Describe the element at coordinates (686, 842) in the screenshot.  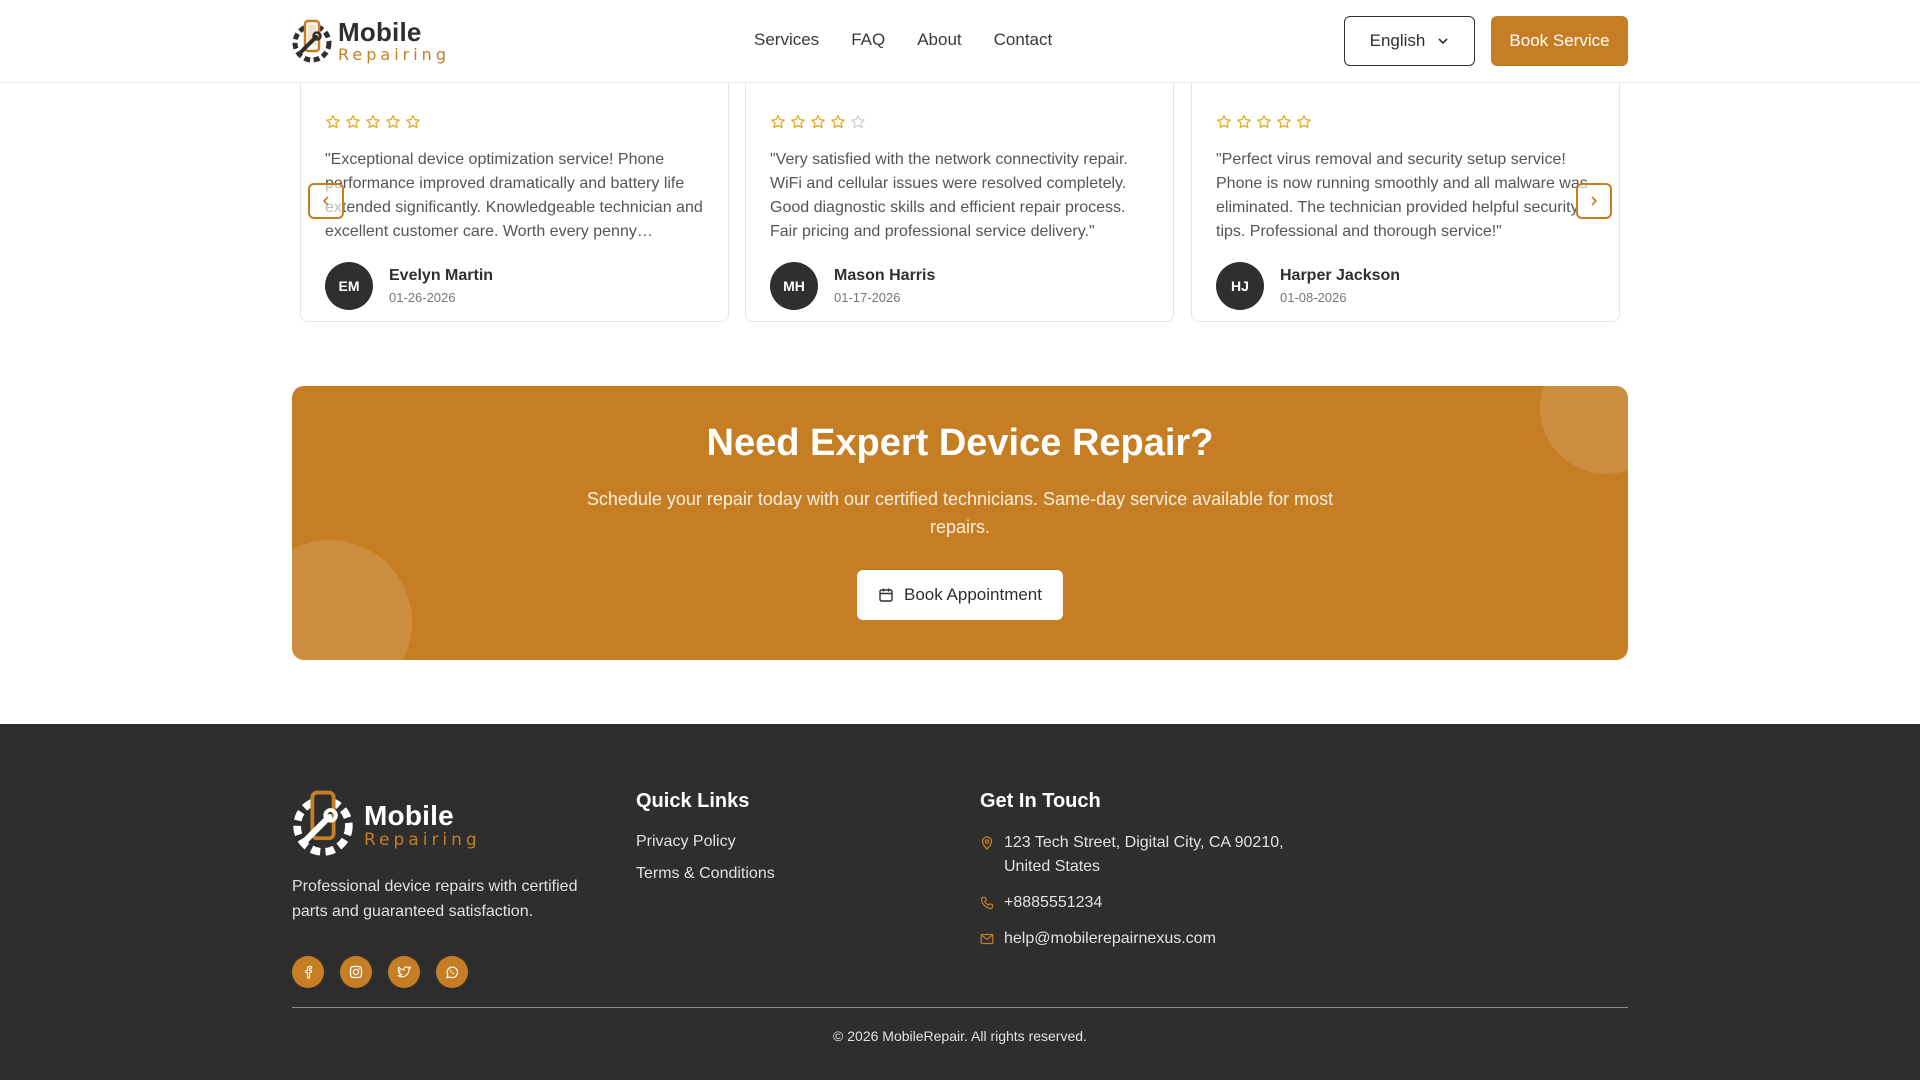
I see `privacy-policy-link: Privacy Policy` at that location.